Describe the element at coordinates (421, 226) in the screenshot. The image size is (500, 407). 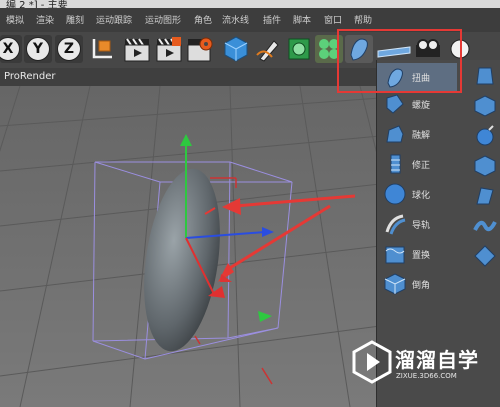
I see `deformer-label-rail: 导轨` at that location.